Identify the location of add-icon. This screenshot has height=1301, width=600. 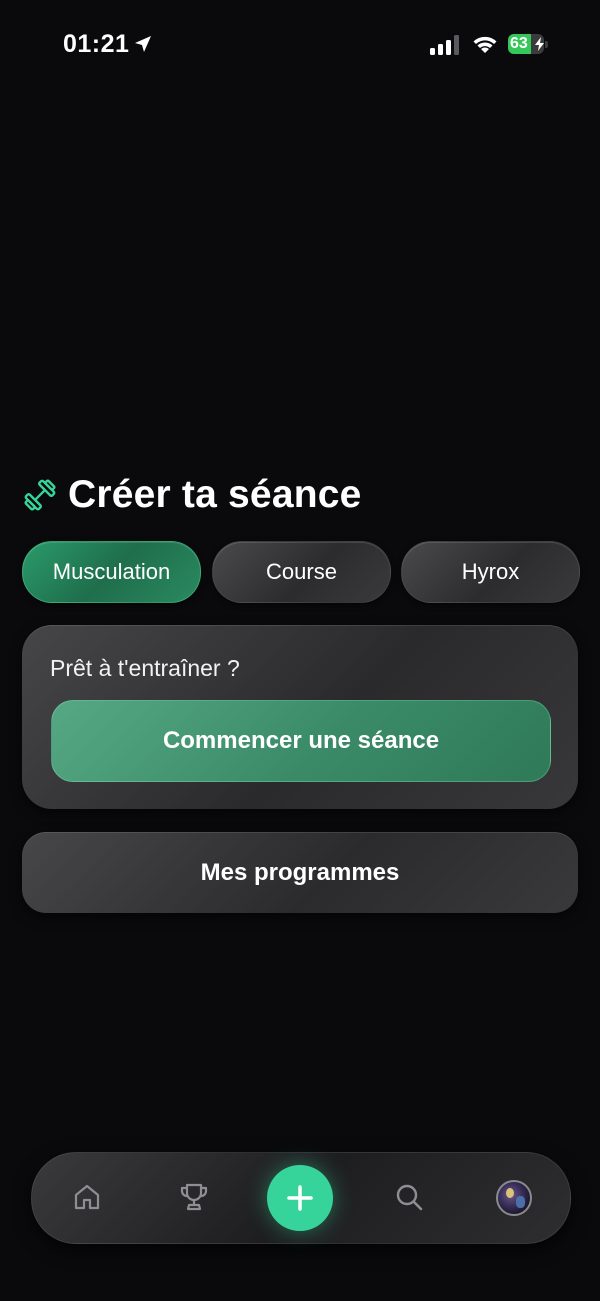
(300, 1198).